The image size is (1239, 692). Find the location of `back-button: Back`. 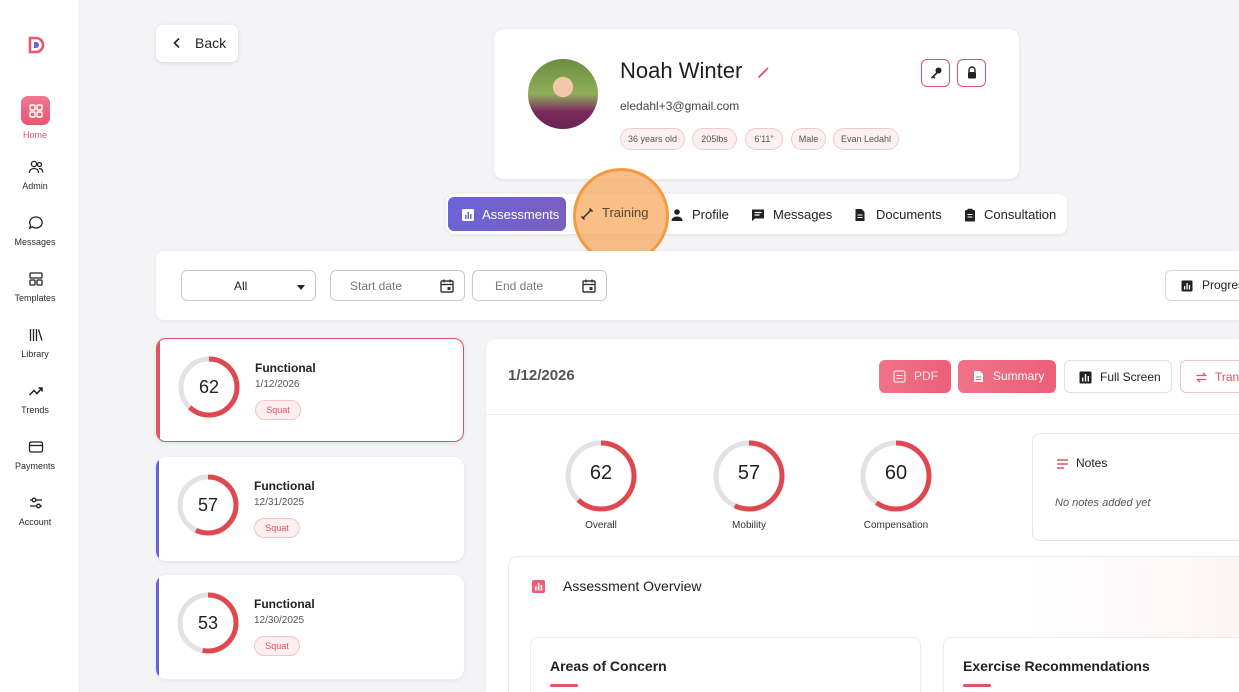

back-button: Back is located at coordinates (197, 43).